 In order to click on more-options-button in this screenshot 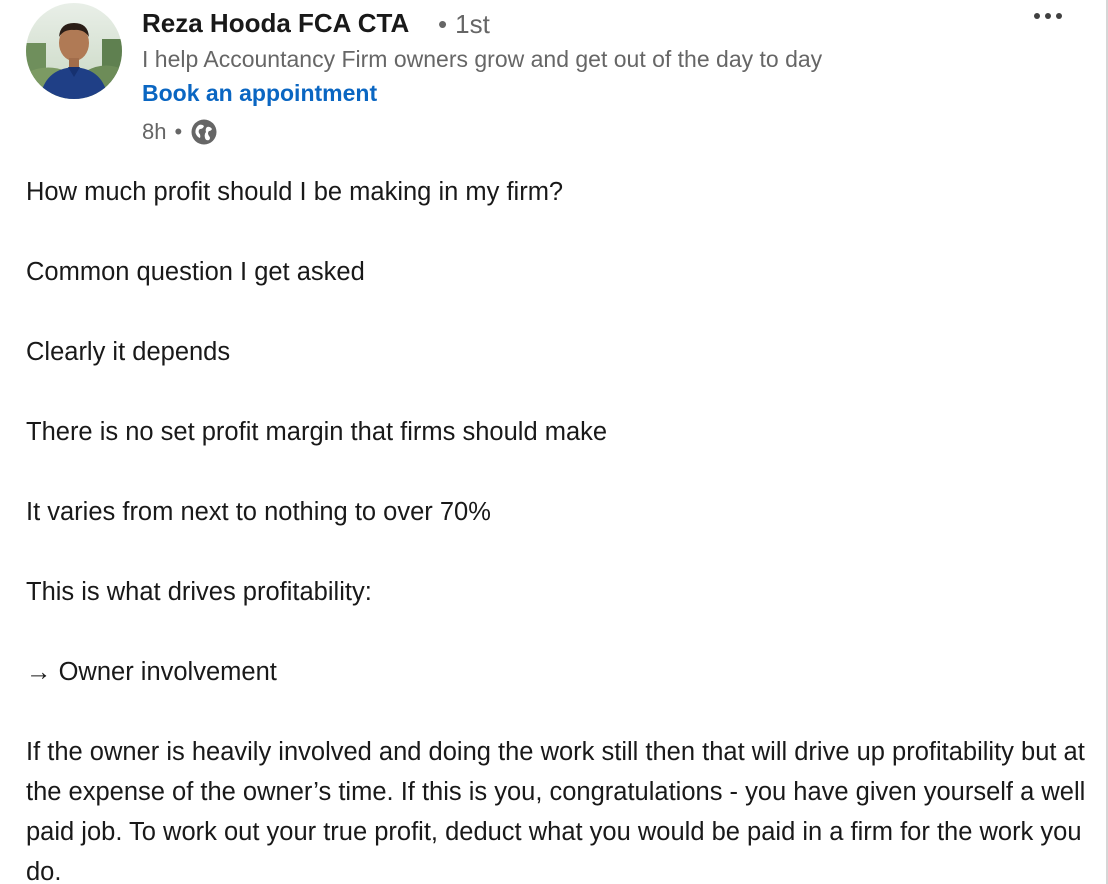, I will do `click(1048, 16)`.